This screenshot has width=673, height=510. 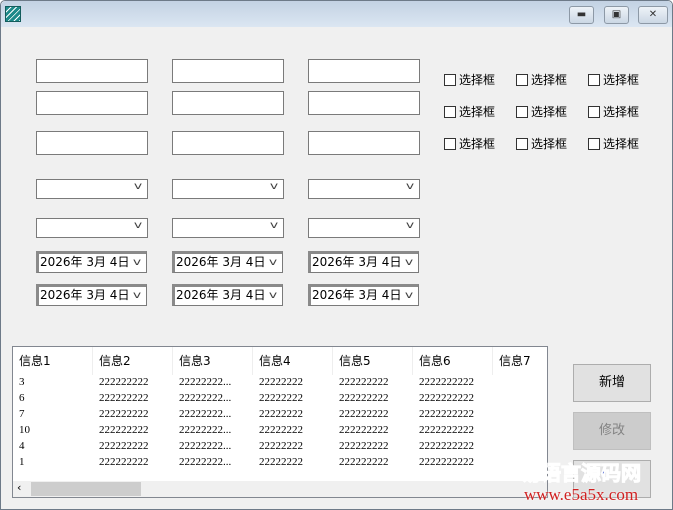 What do you see at coordinates (453, 361) in the screenshot?
I see `column-header: 信息6` at bounding box center [453, 361].